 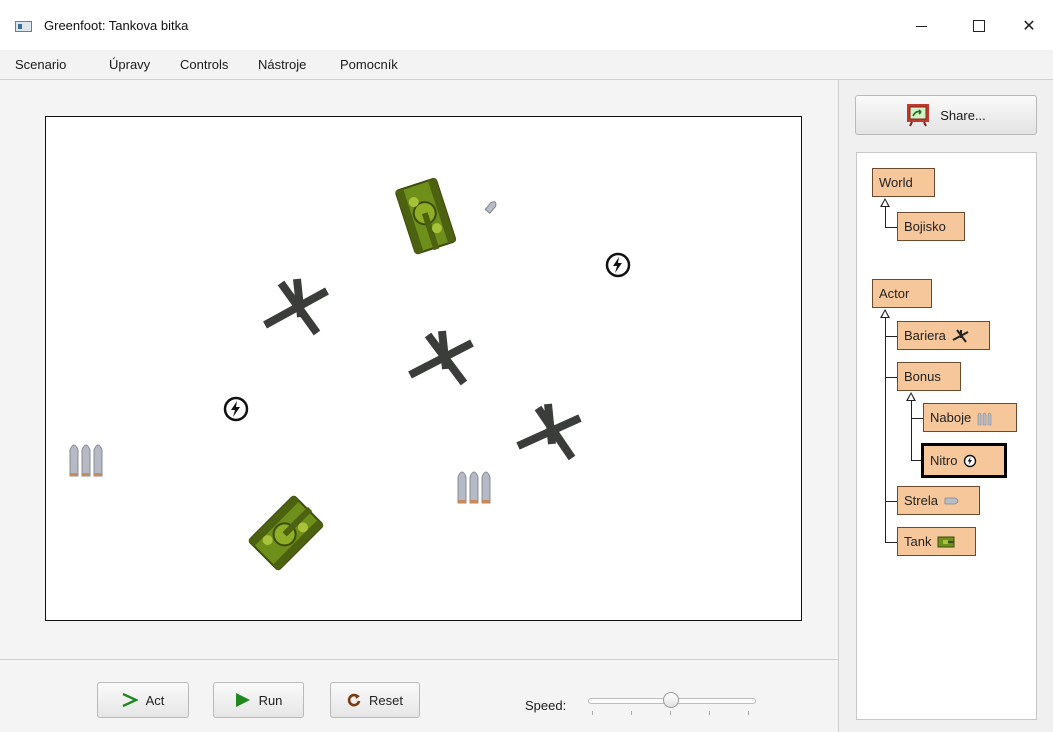 What do you see at coordinates (282, 64) in the screenshot?
I see `menu-nastroje: Nástroje` at bounding box center [282, 64].